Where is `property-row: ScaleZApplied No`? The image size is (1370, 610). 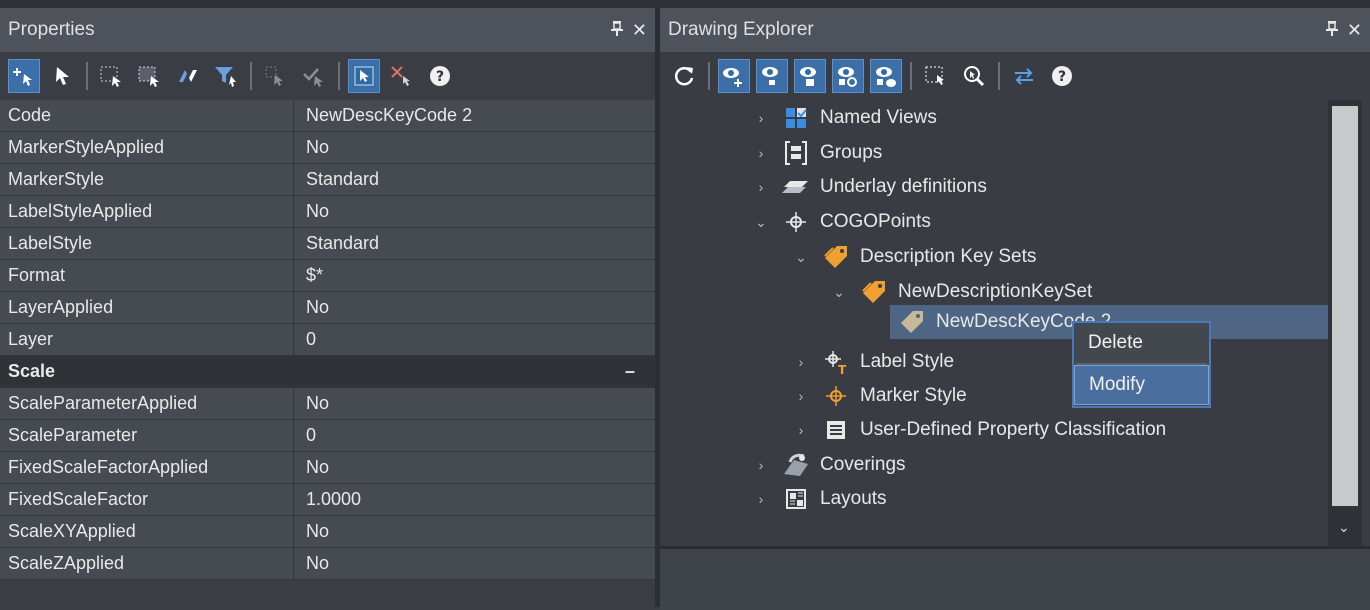
property-row: ScaleZApplied No is located at coordinates (327, 564).